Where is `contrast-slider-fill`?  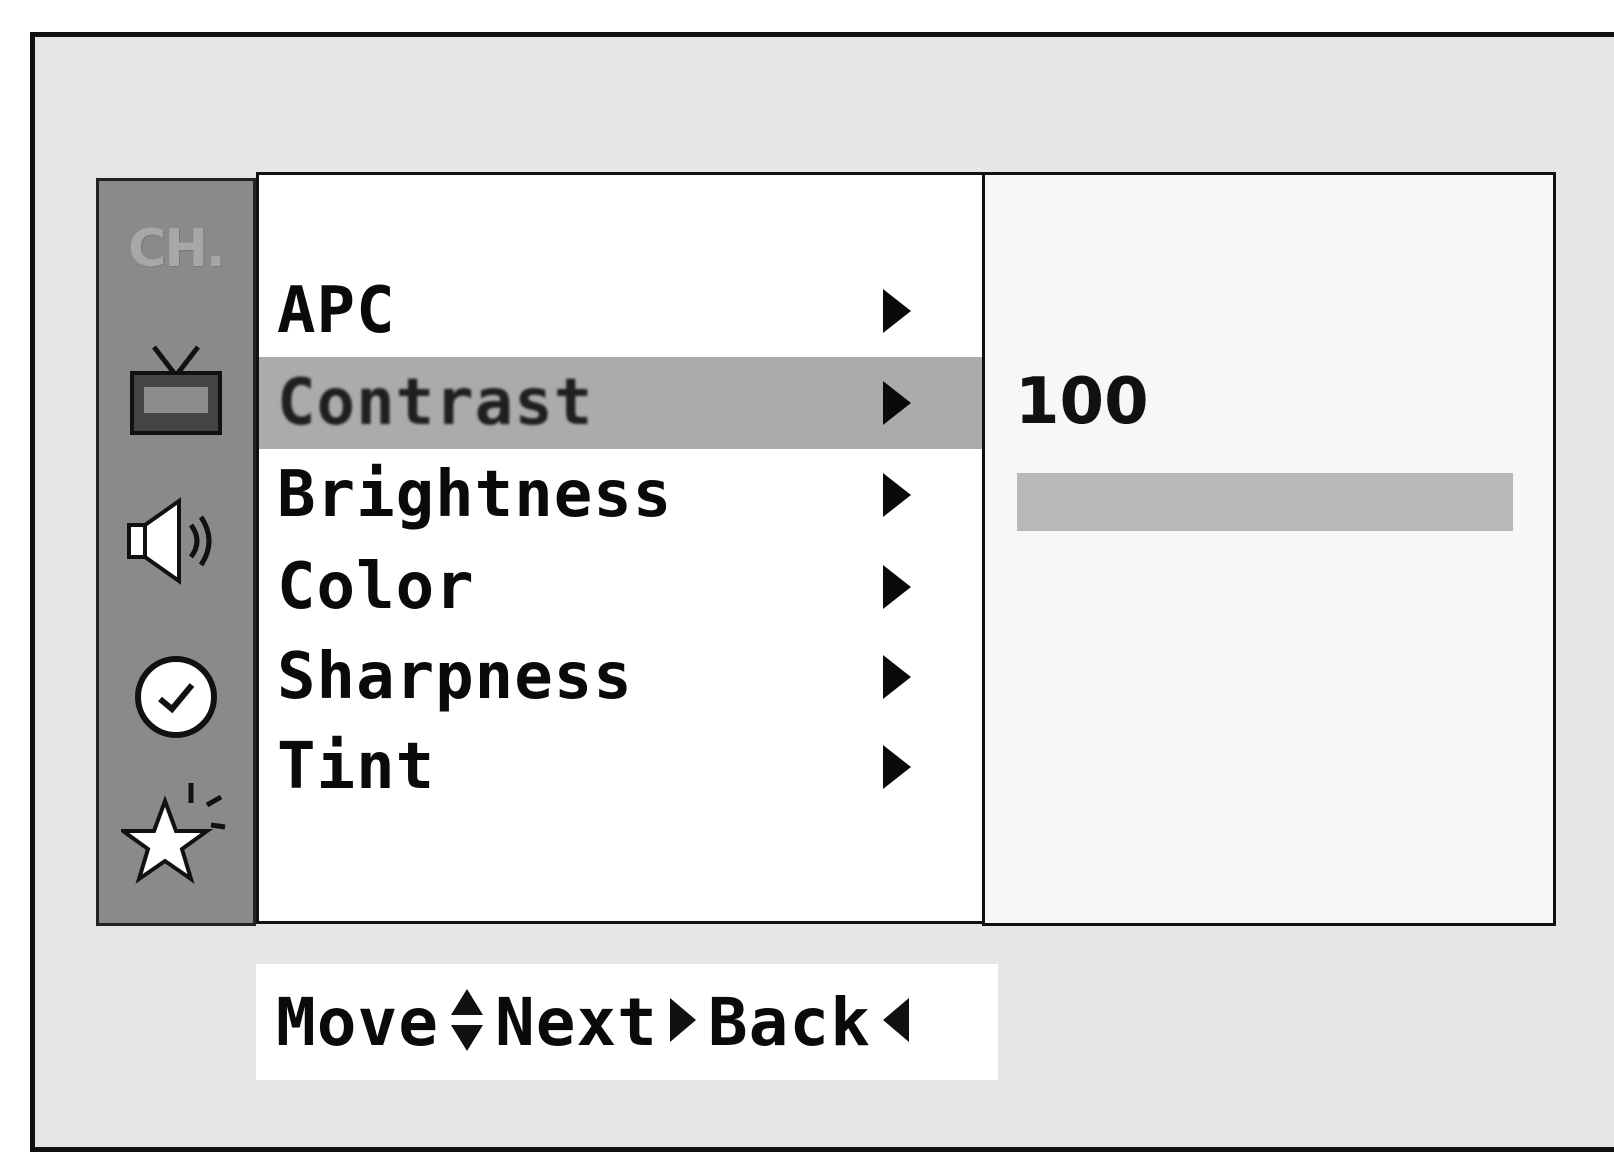
contrast-slider-fill is located at coordinates (1265, 502).